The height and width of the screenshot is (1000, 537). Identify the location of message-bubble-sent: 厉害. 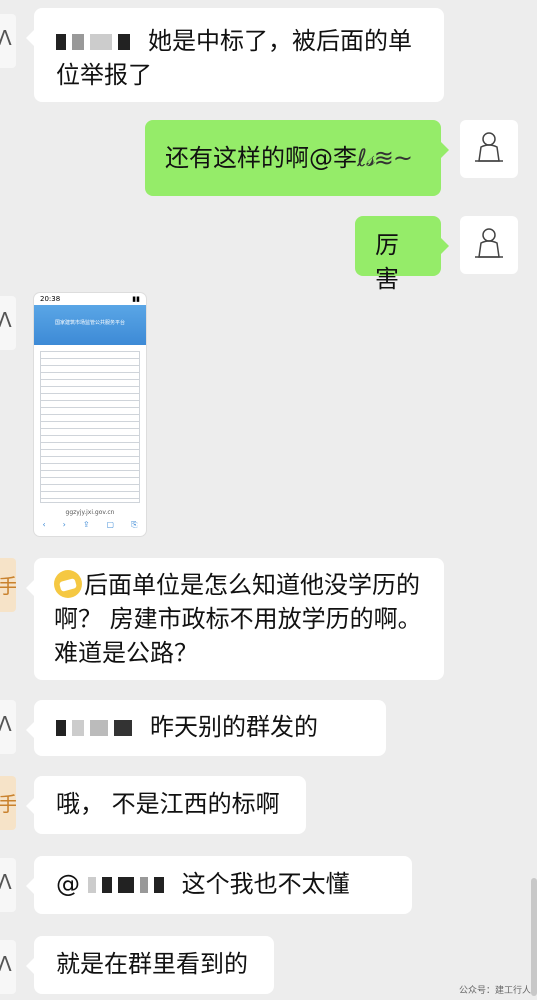
(402, 254).